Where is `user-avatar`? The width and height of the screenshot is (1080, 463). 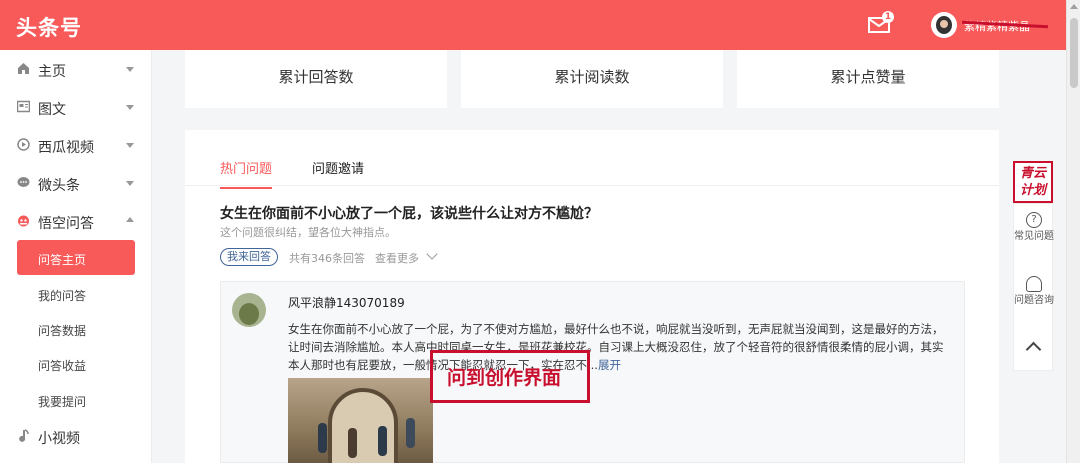 user-avatar is located at coordinates (944, 25).